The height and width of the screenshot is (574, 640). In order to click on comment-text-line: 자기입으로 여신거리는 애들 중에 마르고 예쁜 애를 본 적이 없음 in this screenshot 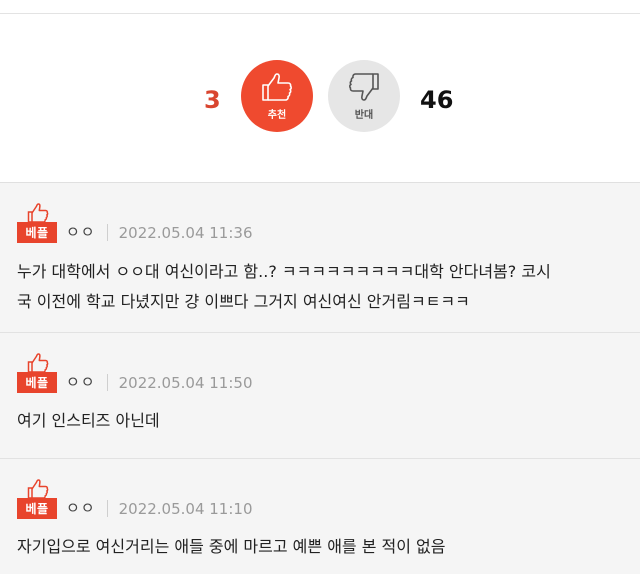, I will do `click(231, 546)`.